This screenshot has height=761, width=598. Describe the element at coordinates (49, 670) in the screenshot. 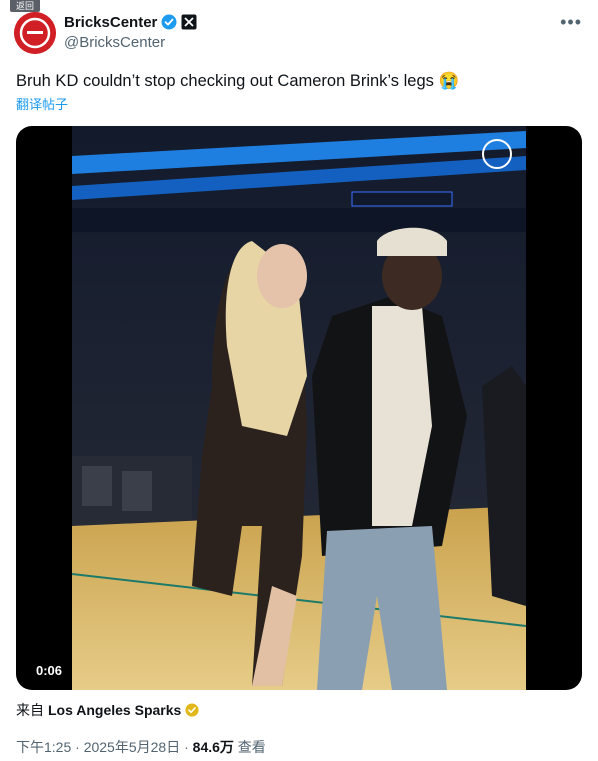

I see `video-timestamp: 0:06` at that location.